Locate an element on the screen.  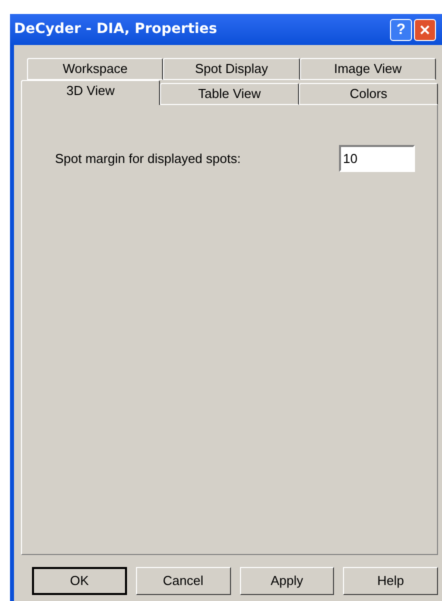
tab: Workspace is located at coordinates (95, 69).